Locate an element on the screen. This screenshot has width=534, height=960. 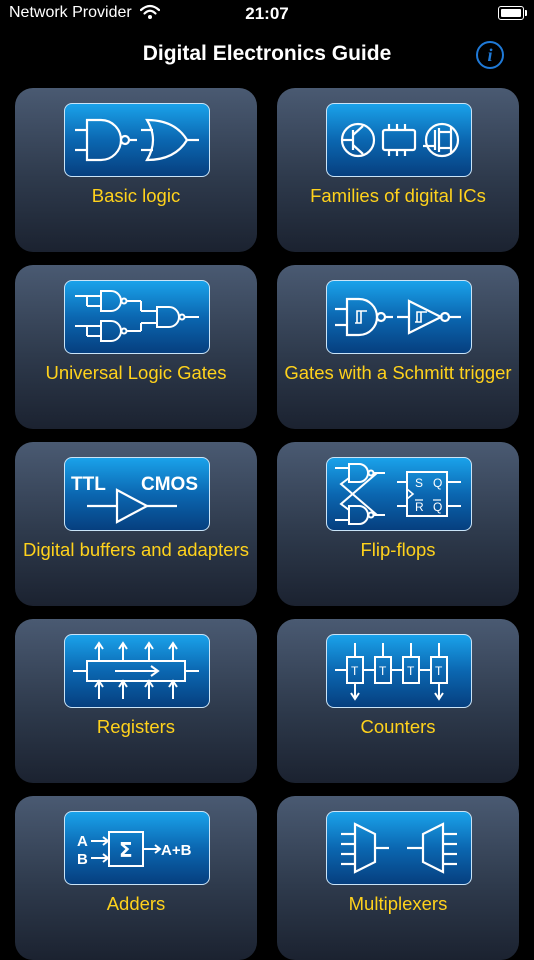
card-label: Universal Logic Gates is located at coordinates (136, 372).